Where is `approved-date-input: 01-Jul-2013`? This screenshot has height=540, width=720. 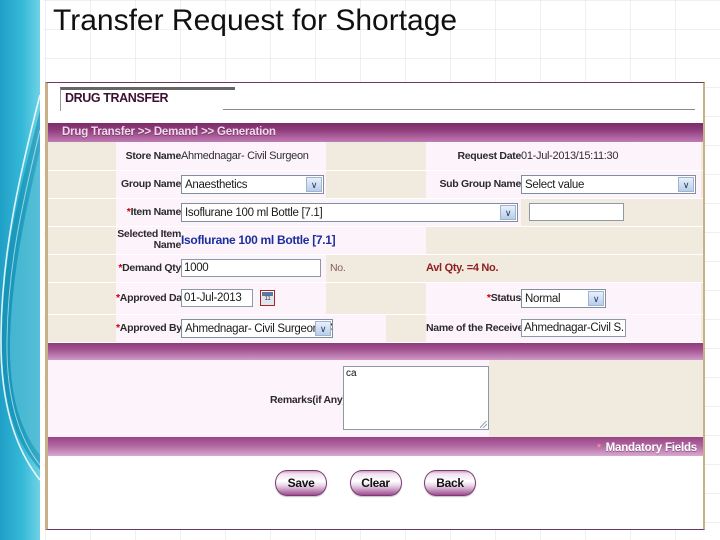
approved-date-input: 01-Jul-2013 is located at coordinates (217, 298).